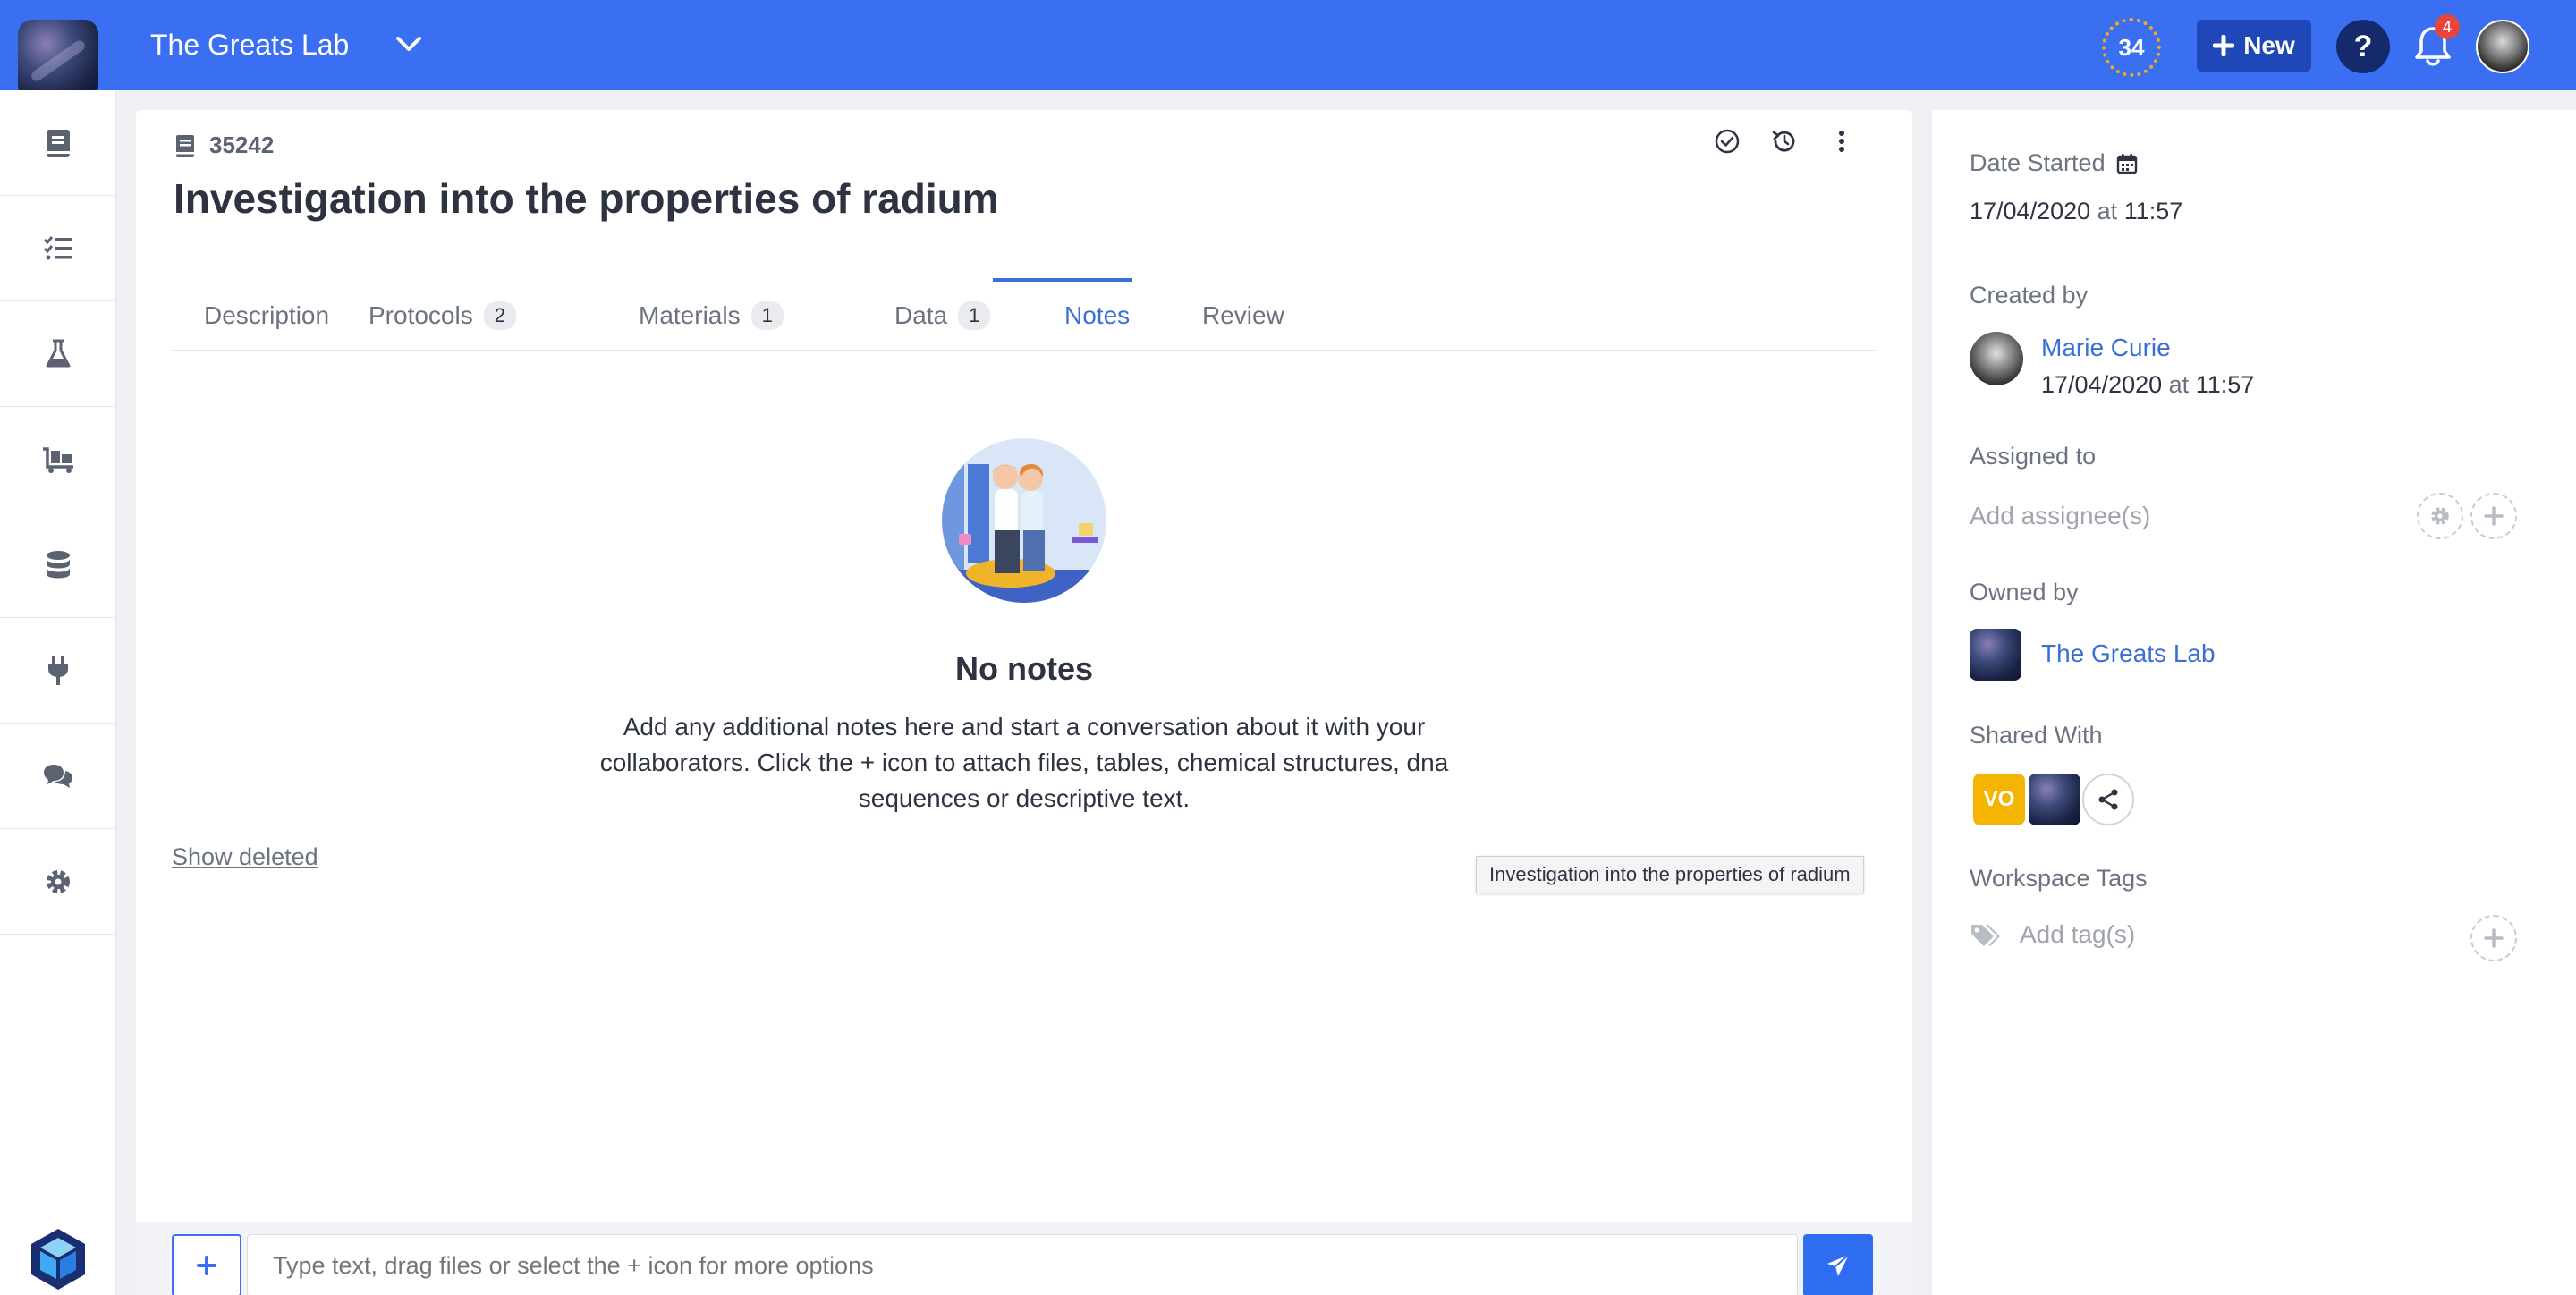 The height and width of the screenshot is (1295, 2576). I want to click on history-icon, so click(1784, 141).